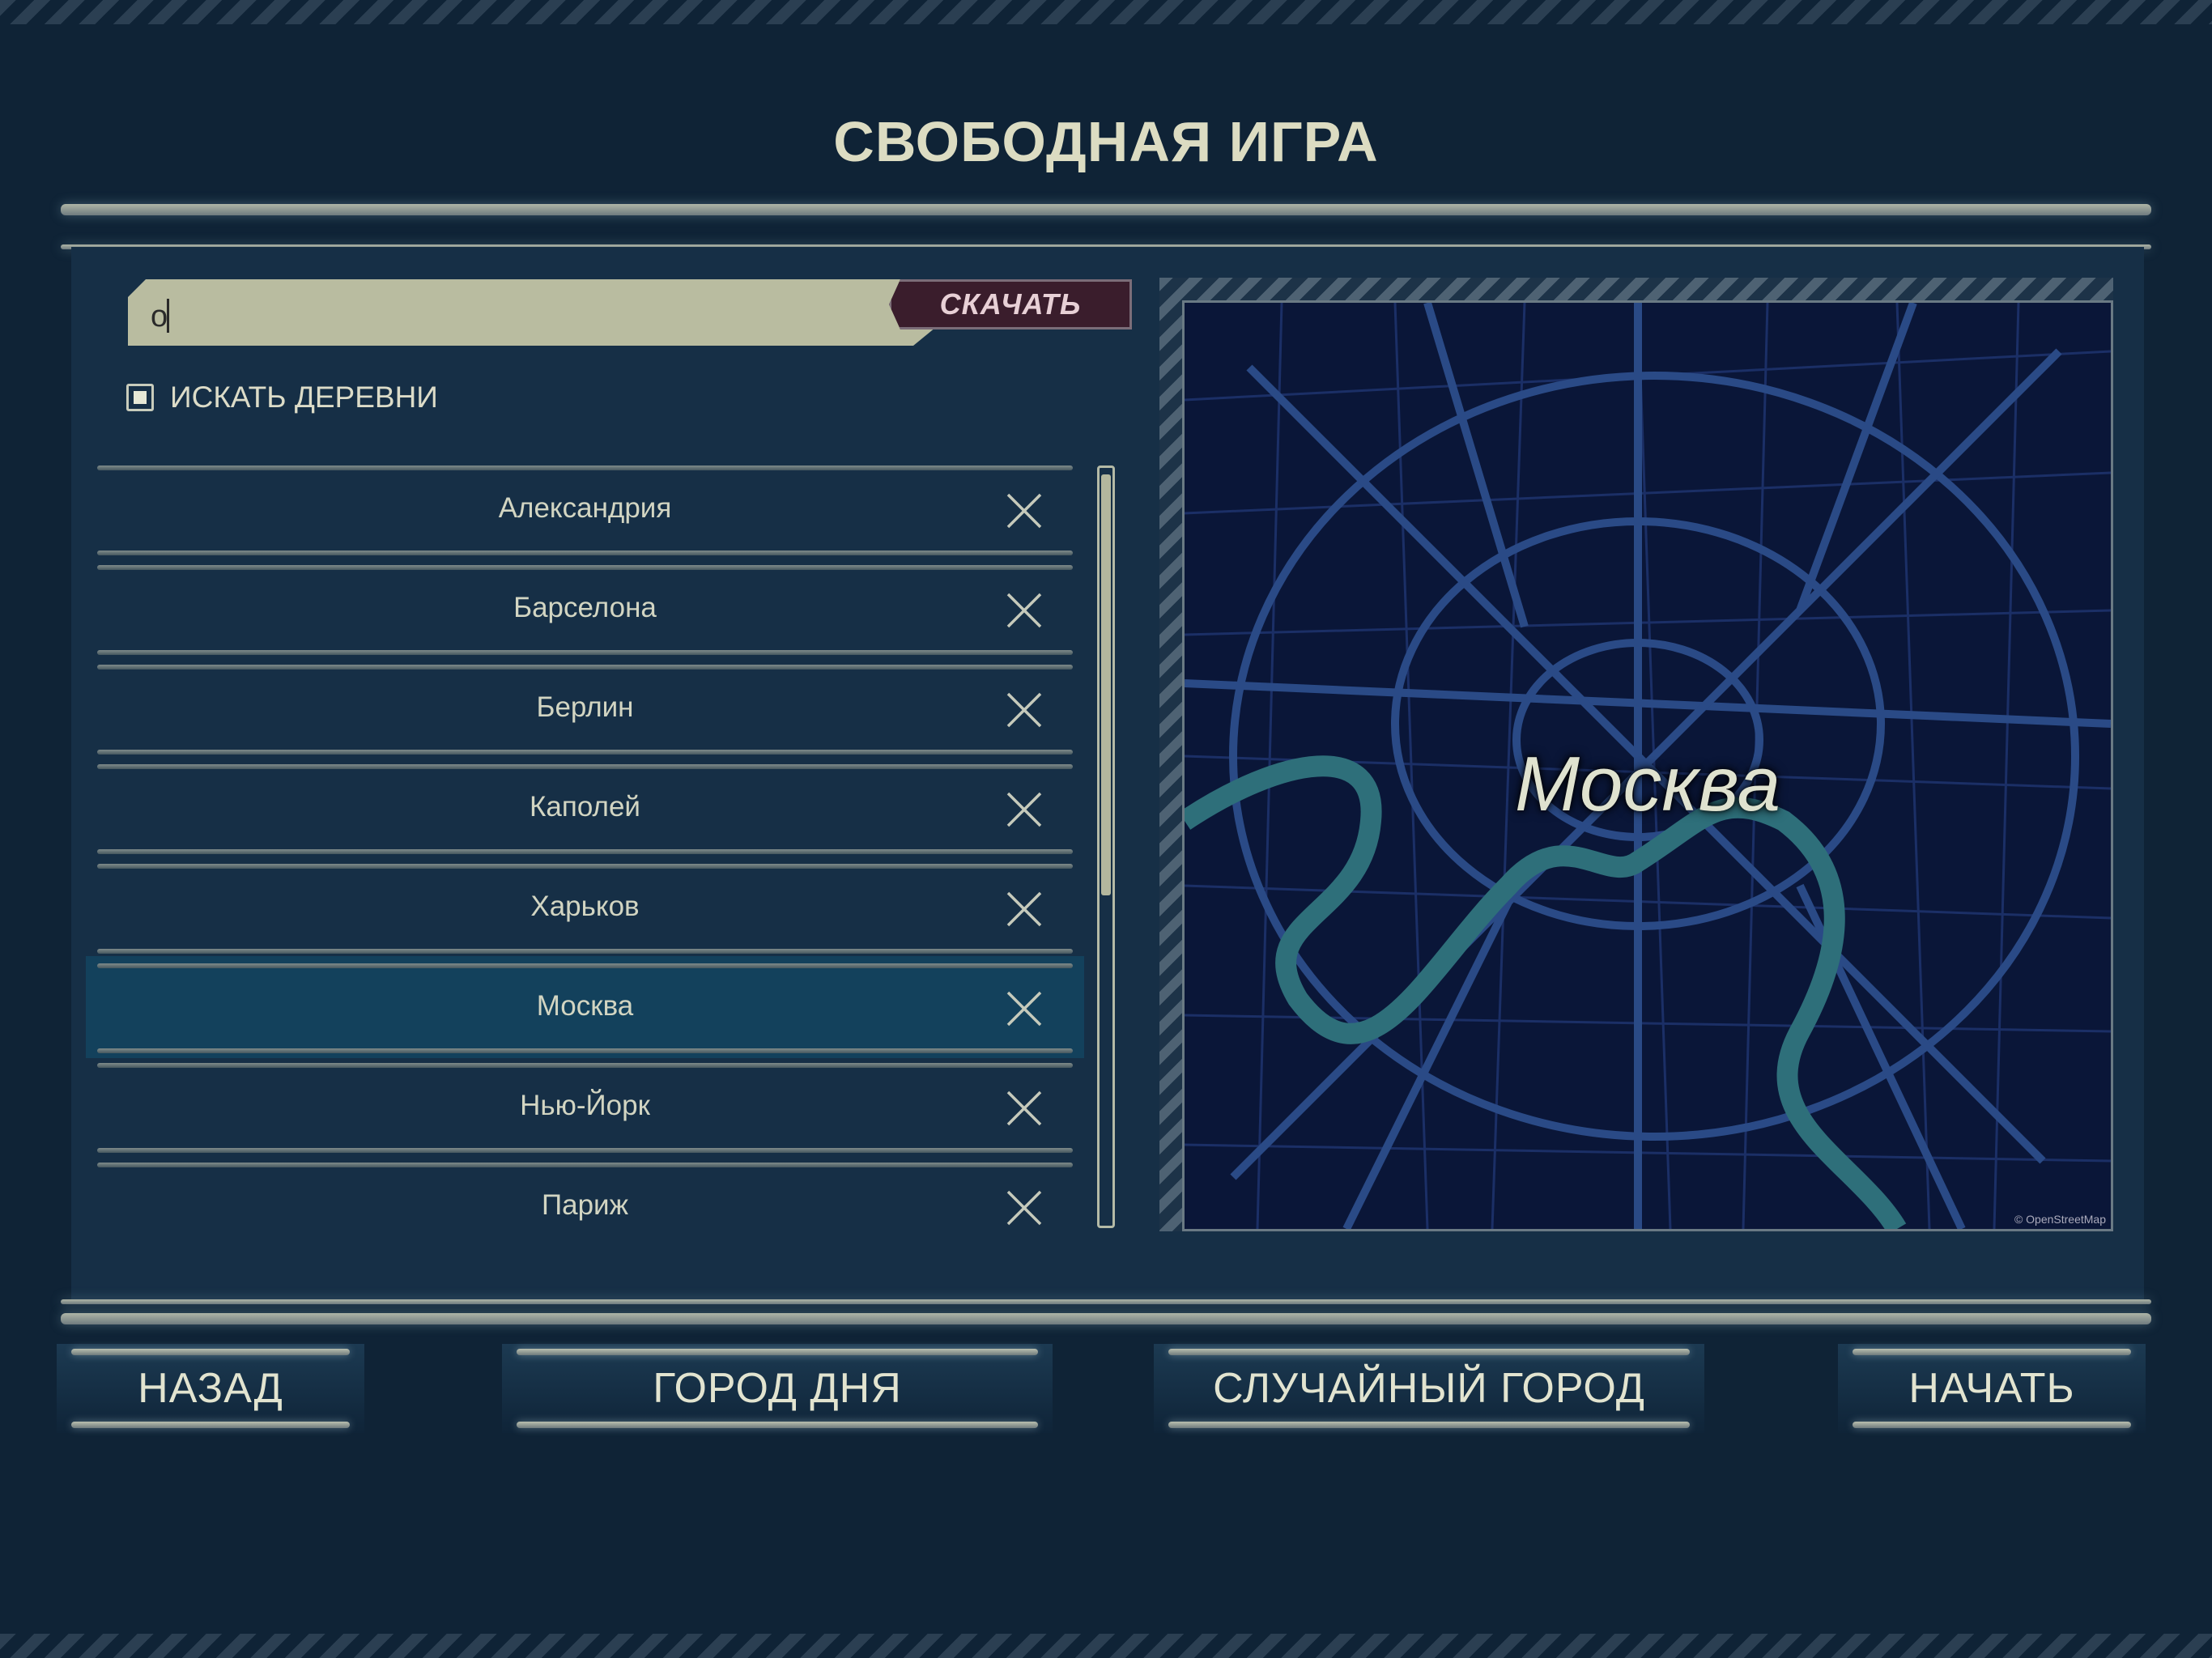  I want to click on city-name: Москва, so click(585, 1006).